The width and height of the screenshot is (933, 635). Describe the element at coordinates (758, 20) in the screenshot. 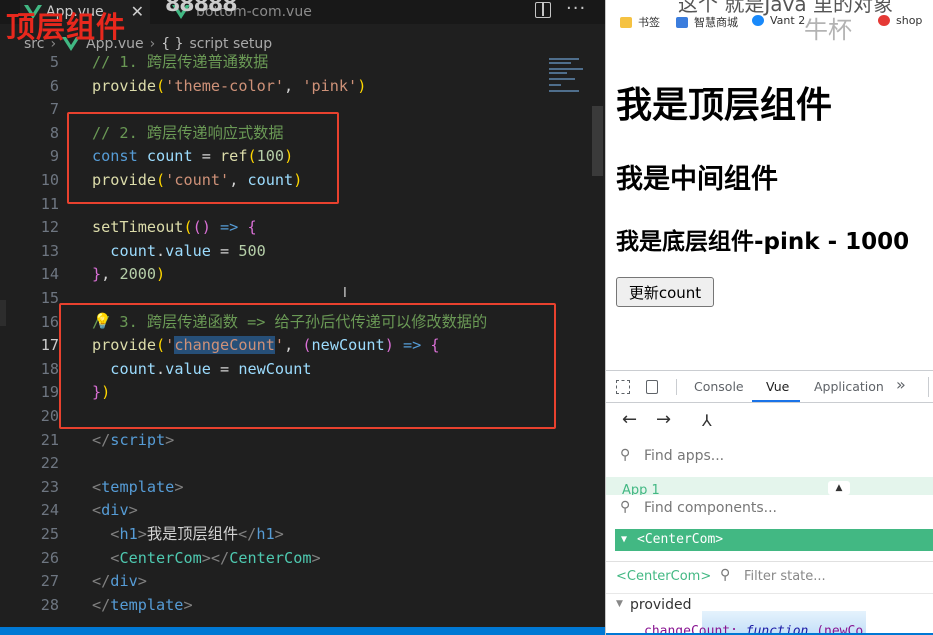

I see `vant-icon` at that location.